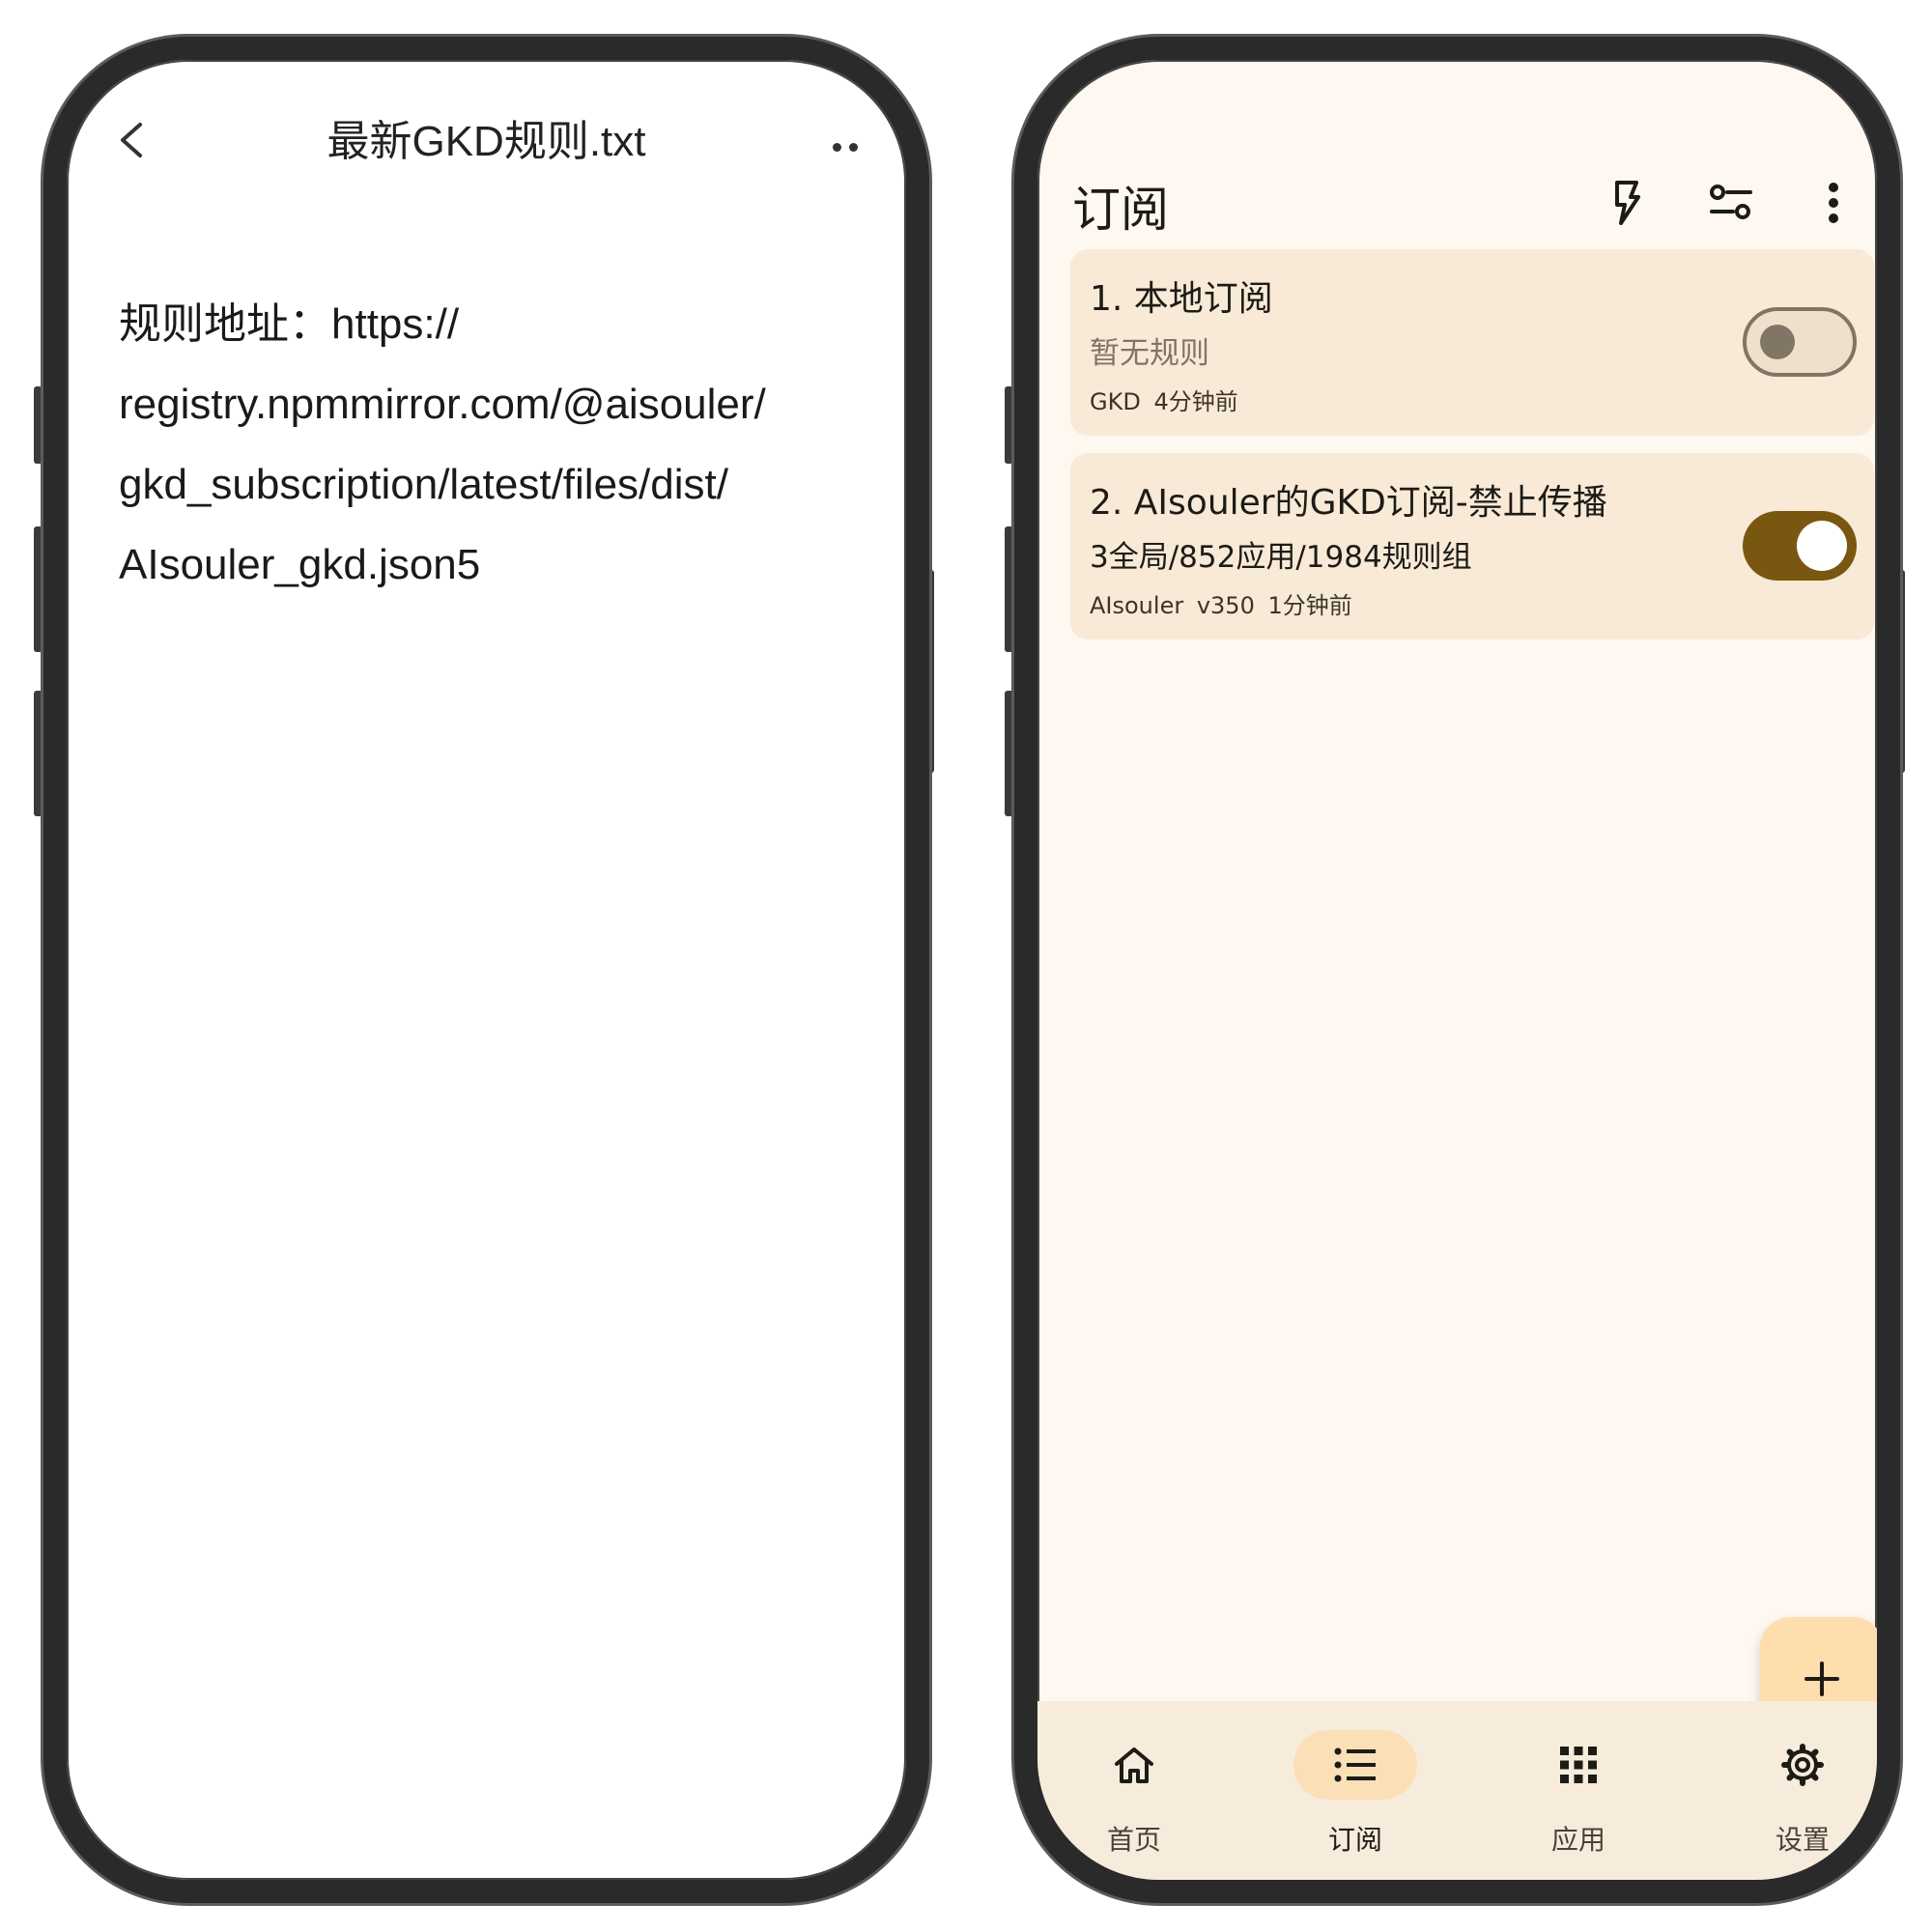  I want to click on flash-icon, so click(1627, 203).